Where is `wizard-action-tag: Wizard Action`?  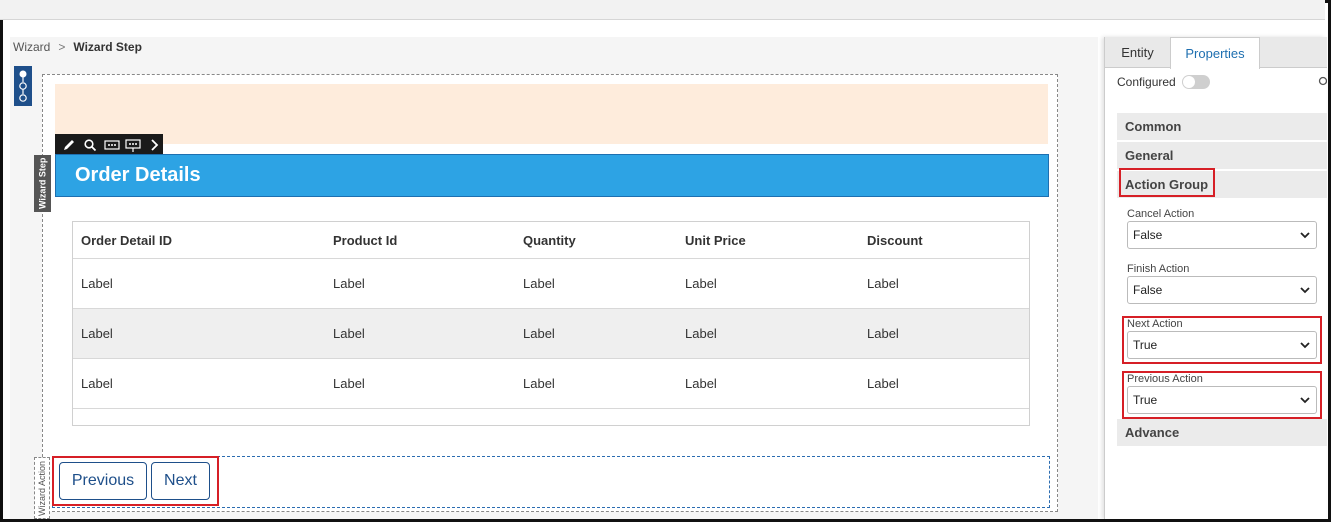
wizard-action-tag: Wizard Action is located at coordinates (42, 488).